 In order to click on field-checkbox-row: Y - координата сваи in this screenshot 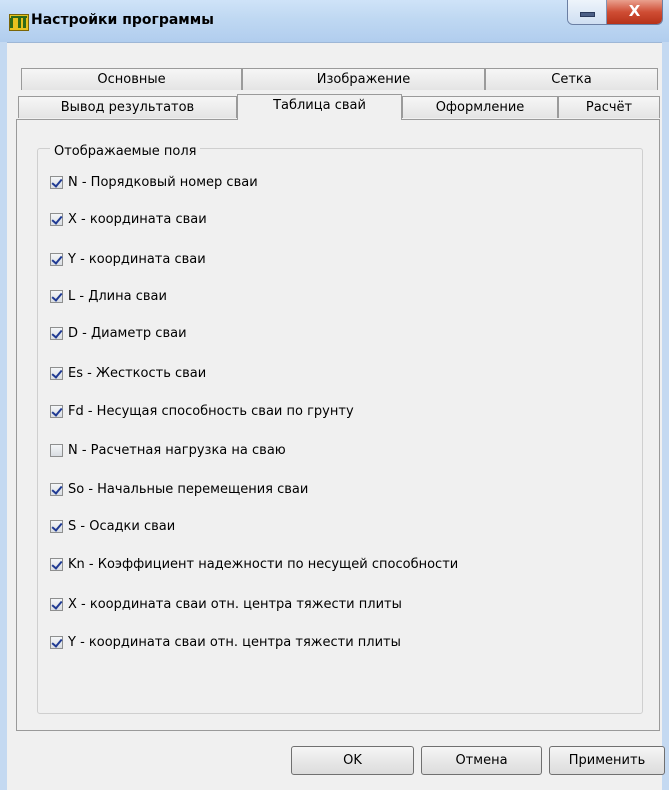, I will do `click(128, 259)`.